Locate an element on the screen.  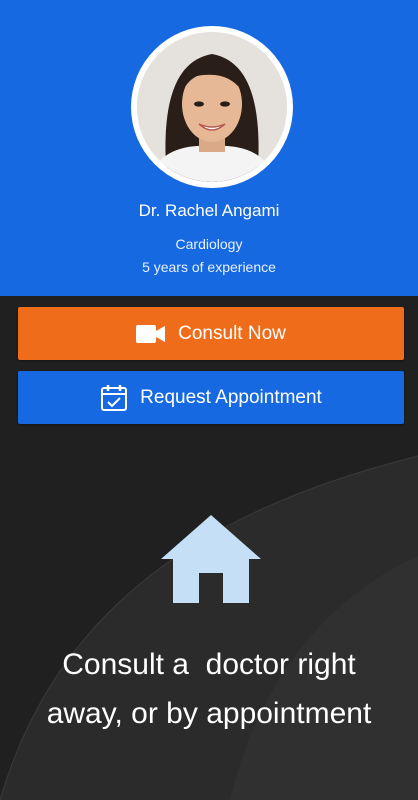
consult-now-label: Consult Now is located at coordinates (232, 333).